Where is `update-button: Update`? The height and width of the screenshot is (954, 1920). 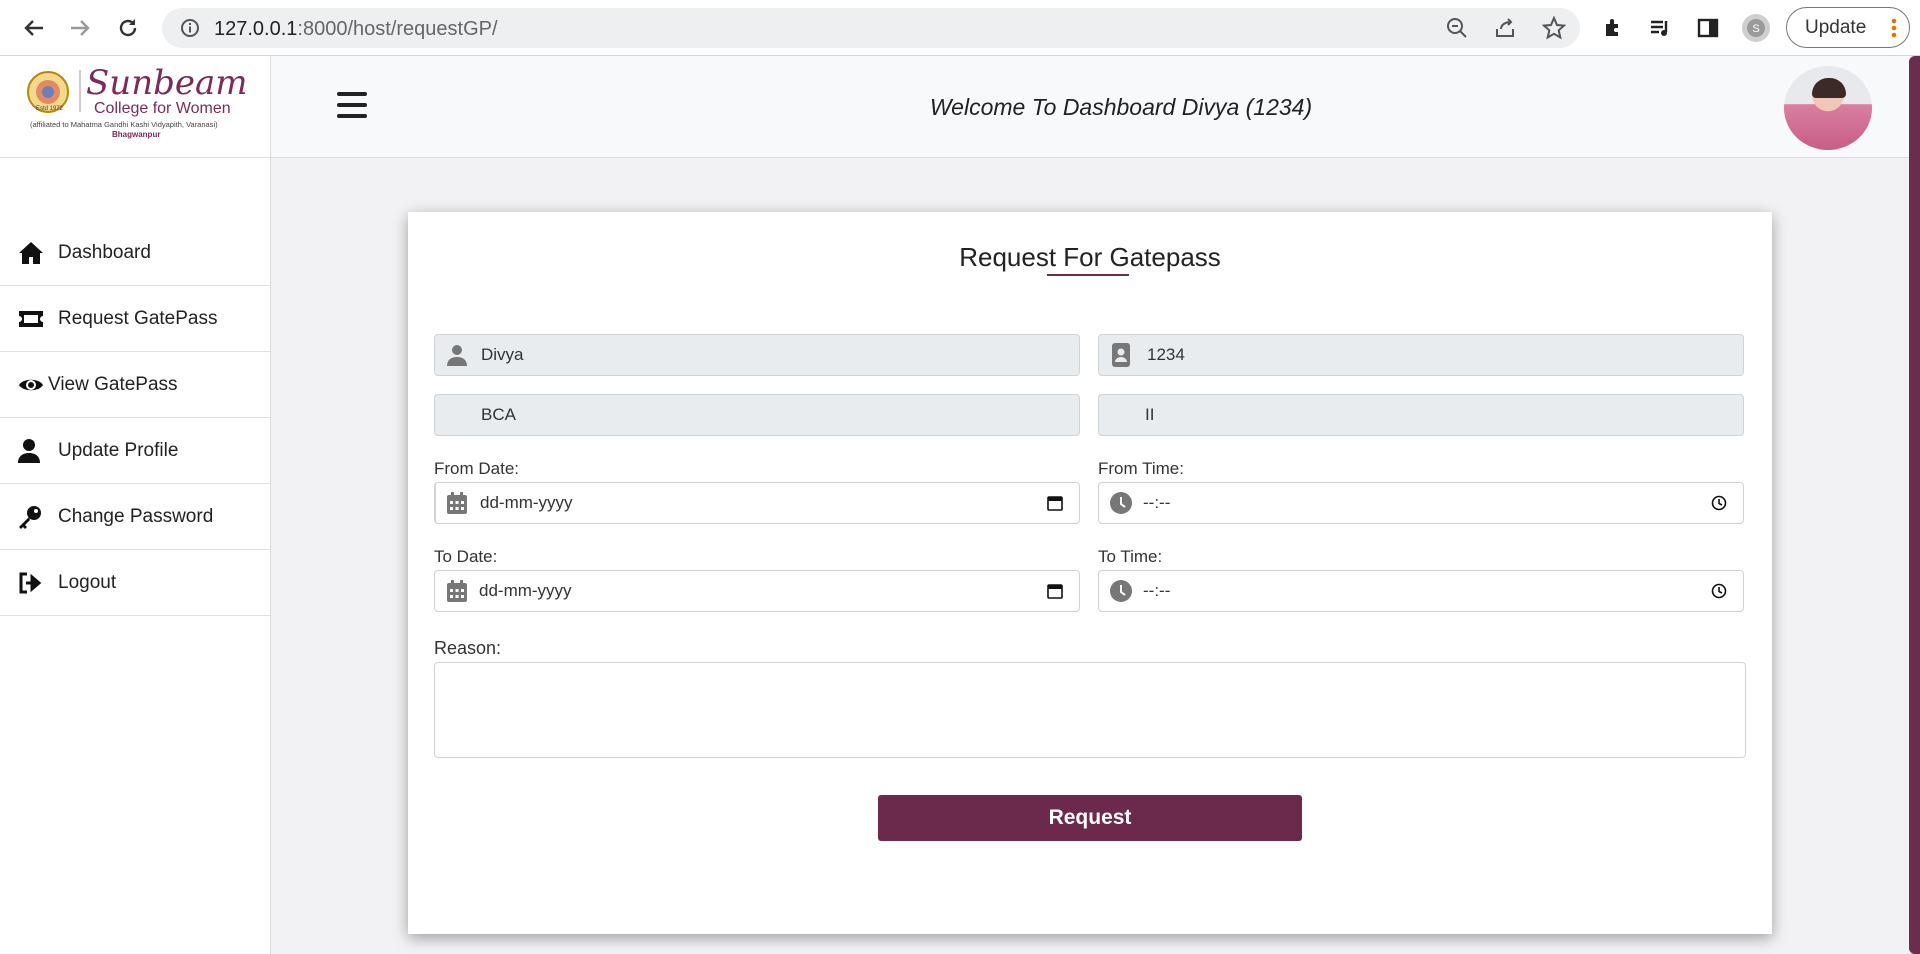
update-button: Update is located at coordinates (1848, 27).